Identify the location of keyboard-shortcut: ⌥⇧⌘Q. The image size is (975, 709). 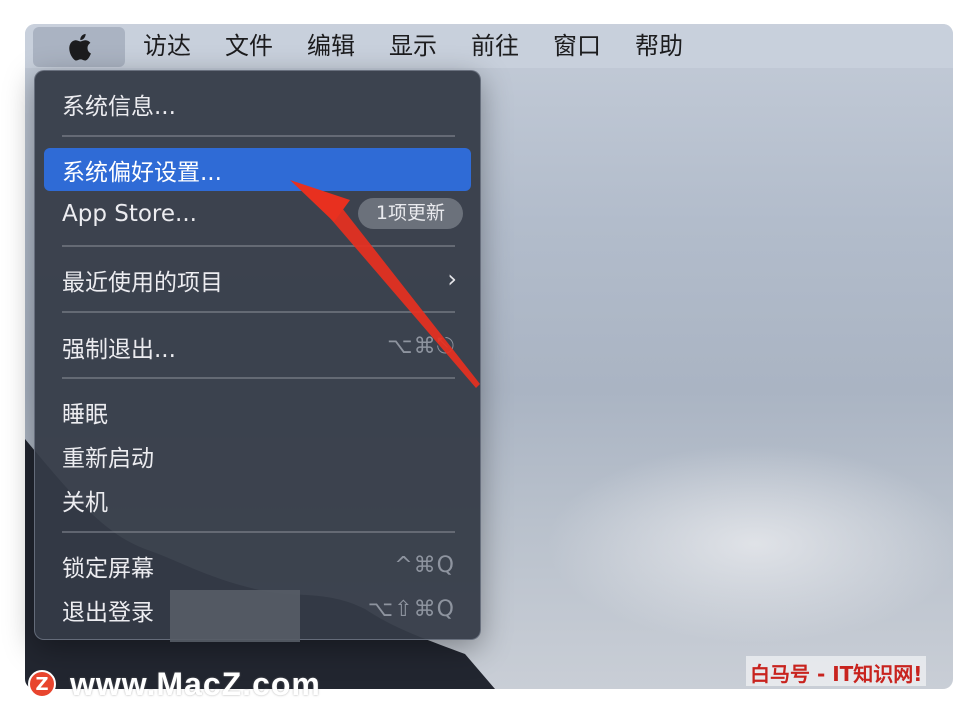
(411, 609).